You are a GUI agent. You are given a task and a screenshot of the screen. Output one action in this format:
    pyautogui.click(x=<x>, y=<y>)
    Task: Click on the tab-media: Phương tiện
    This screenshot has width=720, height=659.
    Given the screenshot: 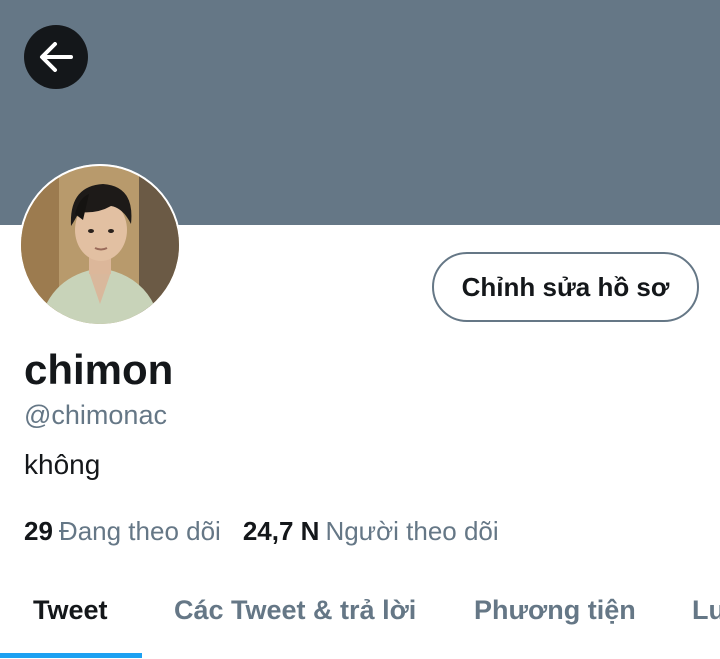 What is the action you would take?
    pyautogui.click(x=555, y=610)
    